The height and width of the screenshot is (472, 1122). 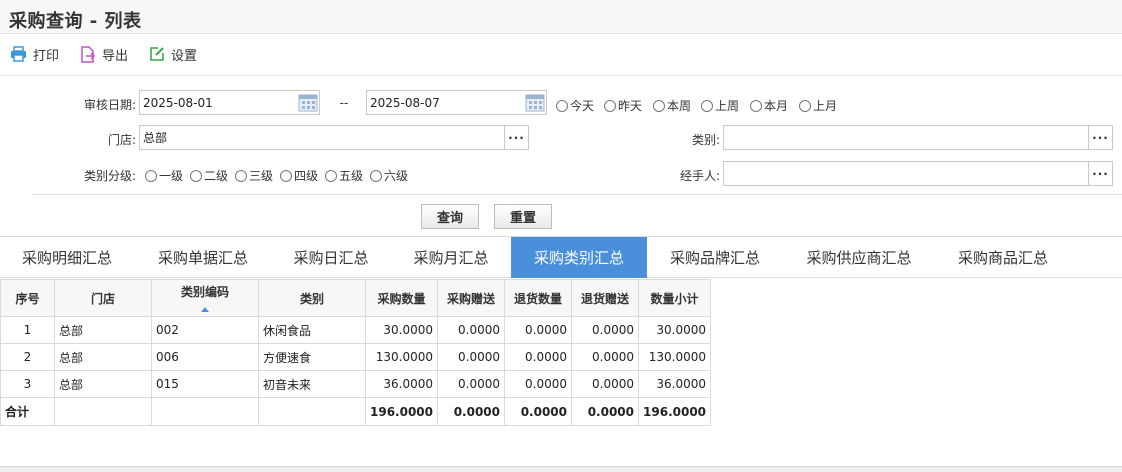 What do you see at coordinates (471, 411) in the screenshot?
I see `total-purchase-gift: 0.0000` at bounding box center [471, 411].